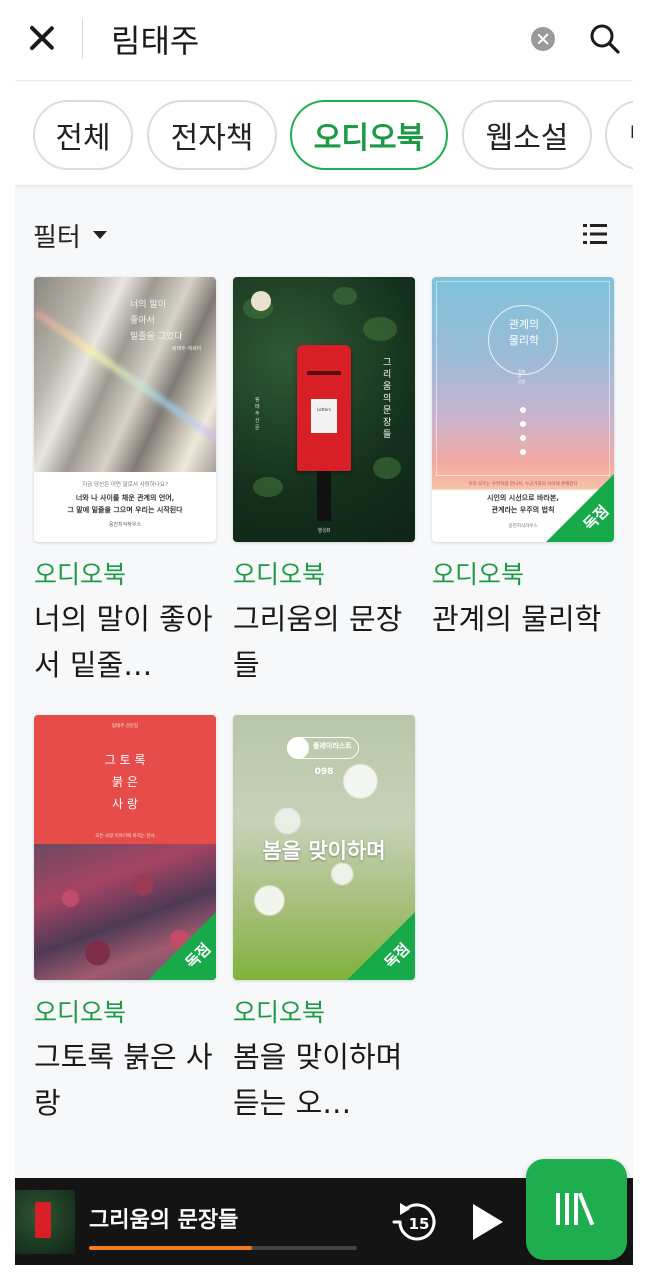 The width and height of the screenshot is (648, 1279). I want to click on book-cover: Letters 그리움의 문장들 림태주 산문 행성B, so click(324, 409).